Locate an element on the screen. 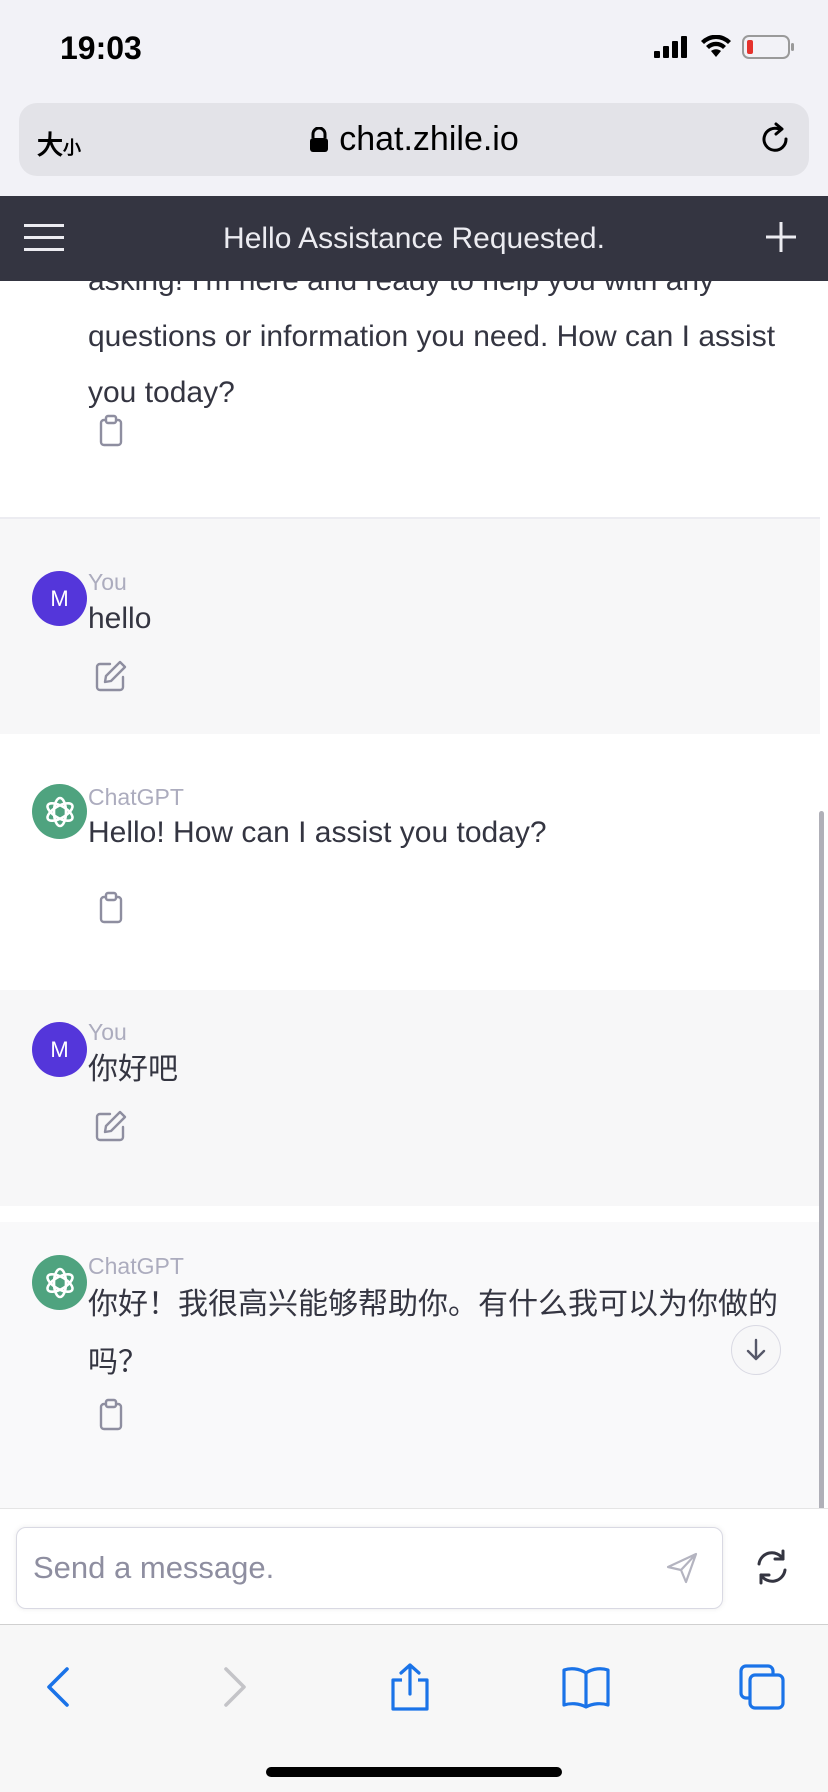 The image size is (828, 1792). bookmarks-icon is located at coordinates (586, 1688).